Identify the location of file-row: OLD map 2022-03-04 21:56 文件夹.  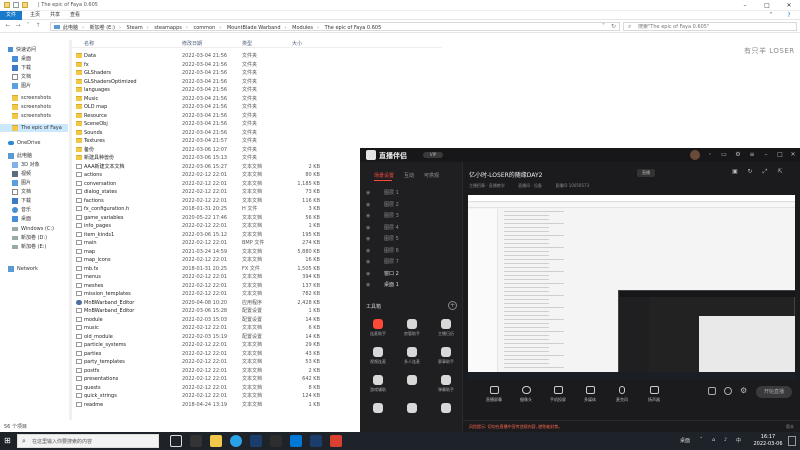
(217, 107).